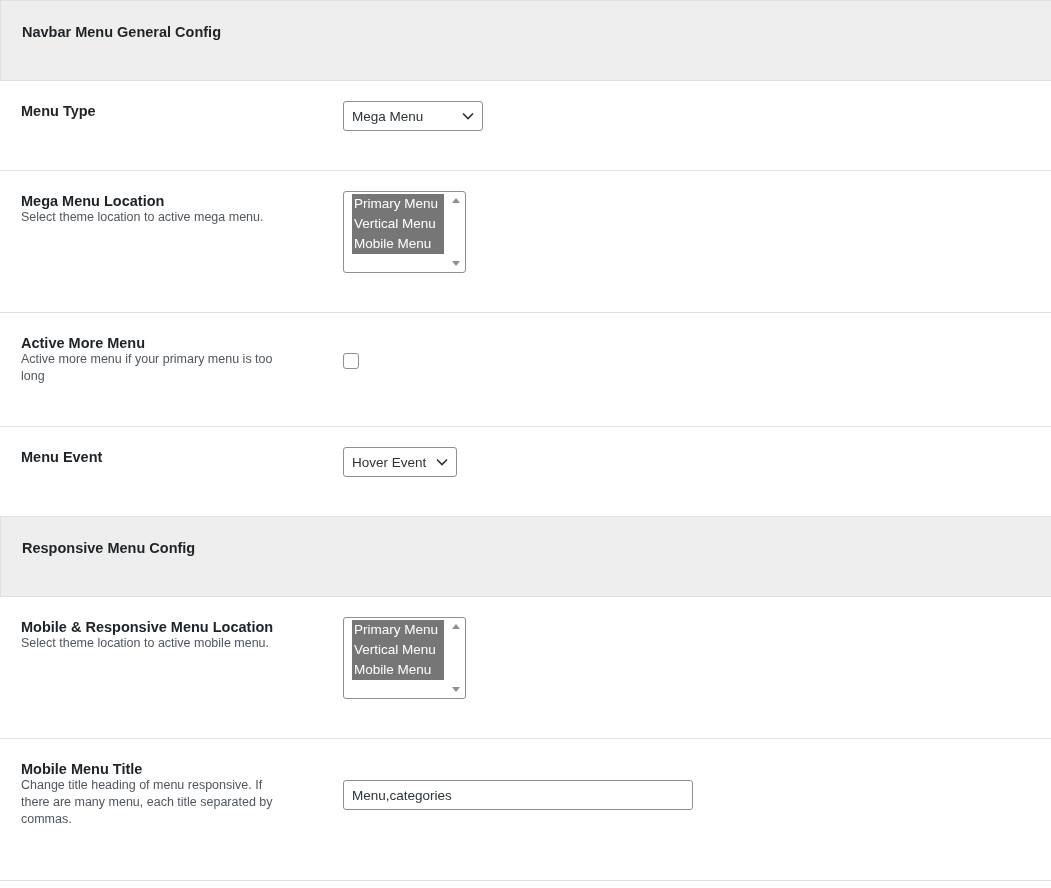 The height and width of the screenshot is (888, 1051). Describe the element at coordinates (518, 795) in the screenshot. I see `text-input-field: Menu,categories` at that location.